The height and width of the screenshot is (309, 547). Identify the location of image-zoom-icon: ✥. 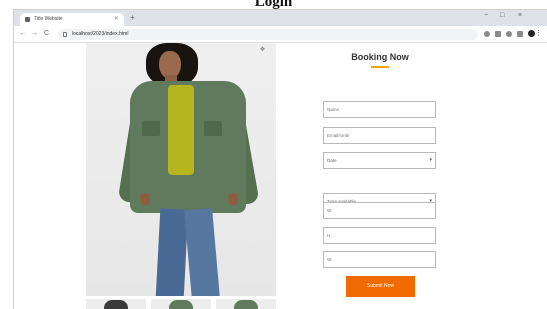
(262, 49).